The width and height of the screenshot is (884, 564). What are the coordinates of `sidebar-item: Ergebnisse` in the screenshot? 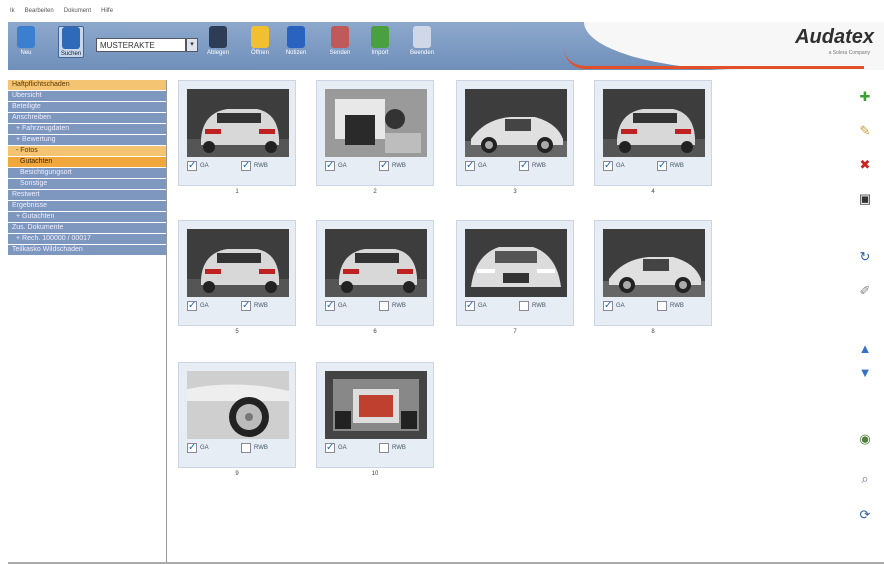 It's located at (87, 206).